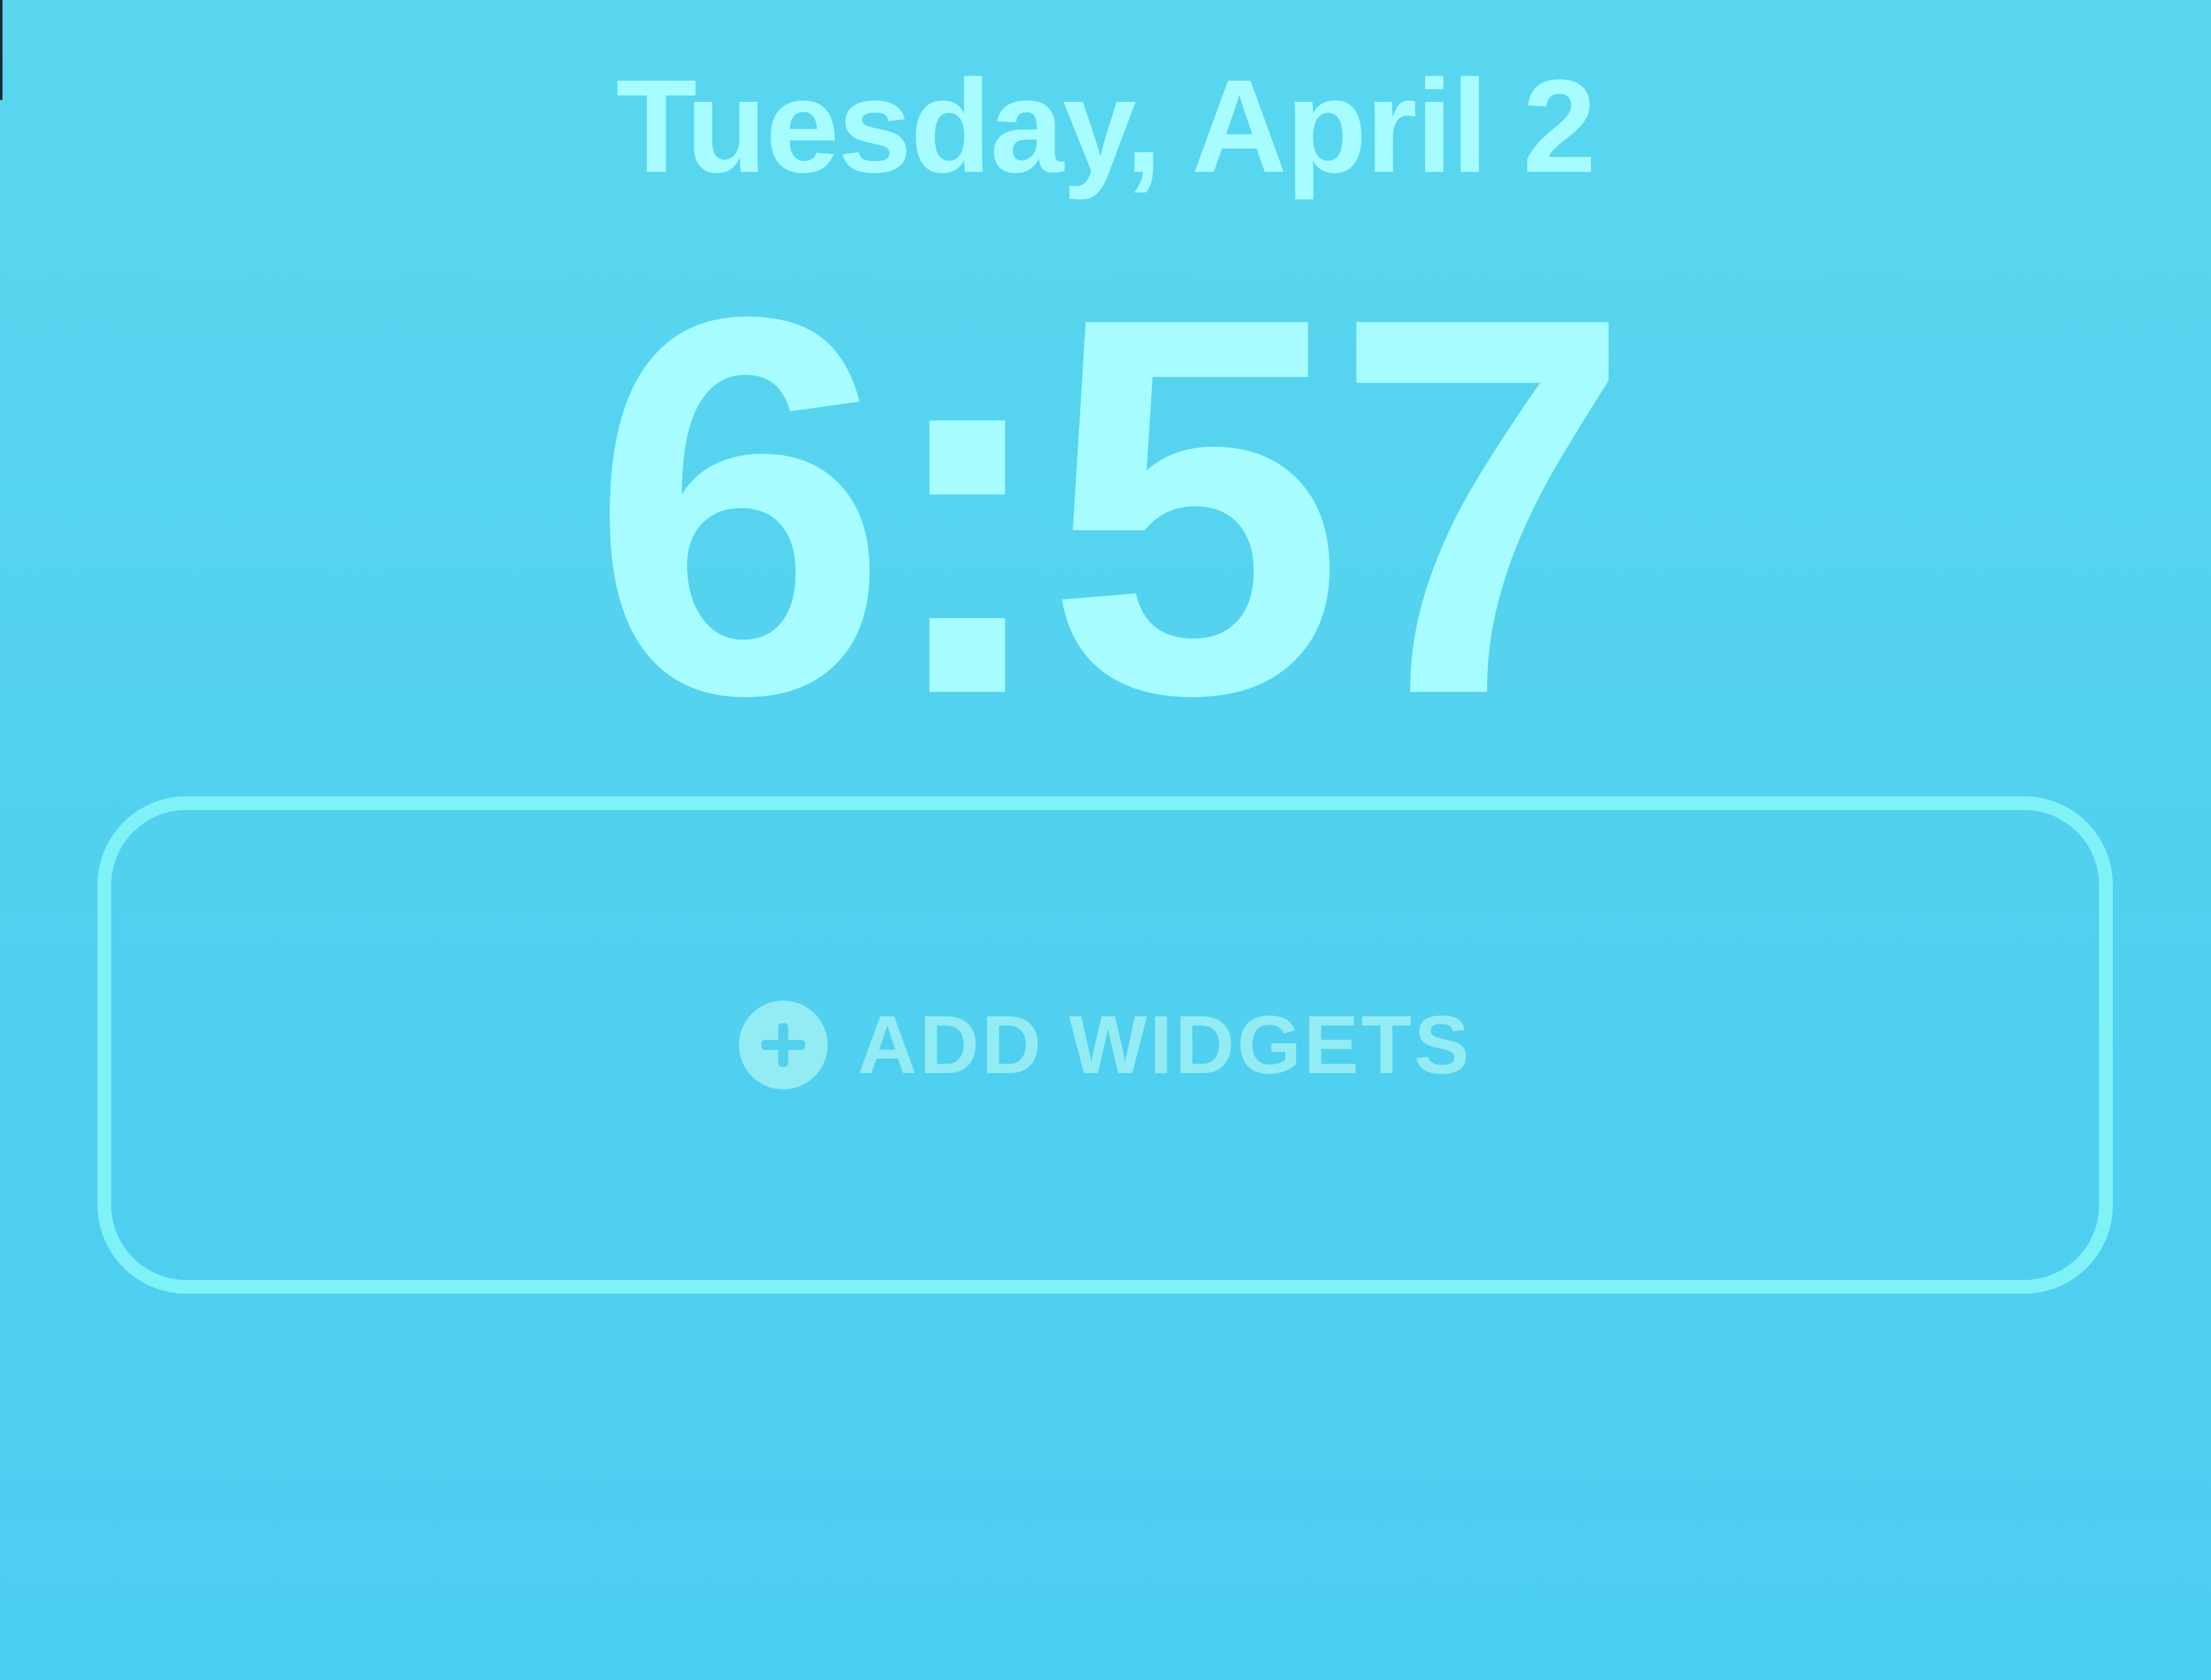 The height and width of the screenshot is (1680, 2211). I want to click on lock-screen-date: Tuesday, April 2, so click(1105, 126).